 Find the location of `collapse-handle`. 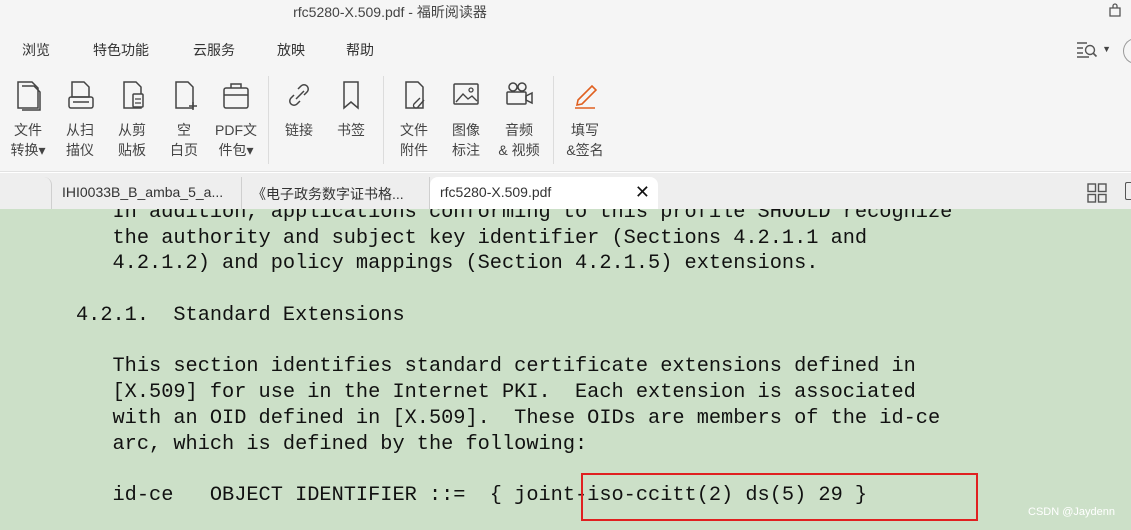

collapse-handle is located at coordinates (1127, 51).